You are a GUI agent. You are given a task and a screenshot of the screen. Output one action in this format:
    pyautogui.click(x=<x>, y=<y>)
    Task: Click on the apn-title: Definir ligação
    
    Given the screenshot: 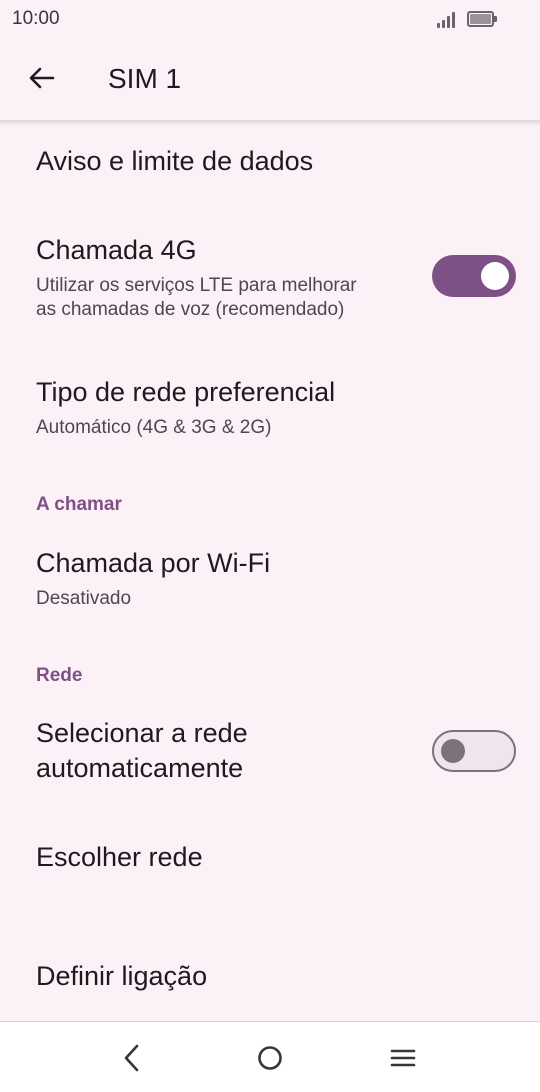 What is the action you would take?
    pyautogui.click(x=122, y=976)
    